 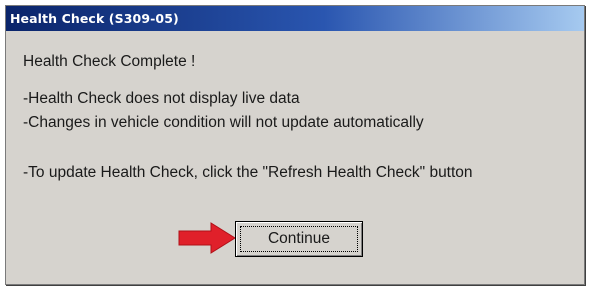 I want to click on continue-button-label: Continue, so click(x=299, y=239).